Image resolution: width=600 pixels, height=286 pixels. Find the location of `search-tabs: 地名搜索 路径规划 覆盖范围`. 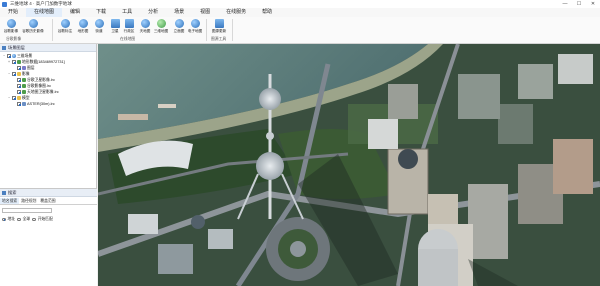

search-tabs: 地名搜索 路径规划 覆盖范围 is located at coordinates (48, 201).